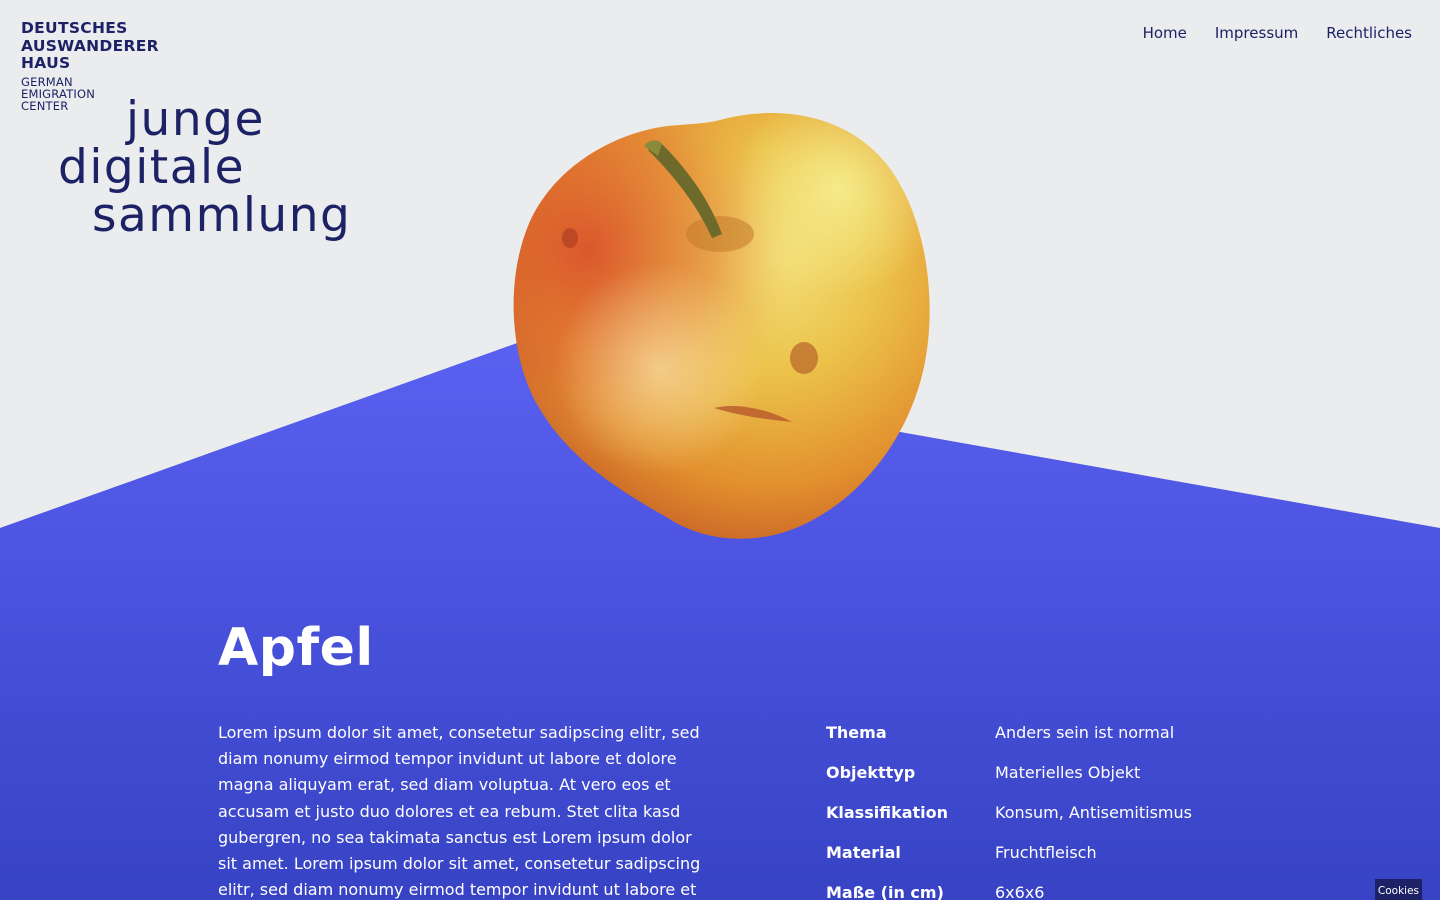  I want to click on nav-impressum-link: Impressum, so click(1256, 33).